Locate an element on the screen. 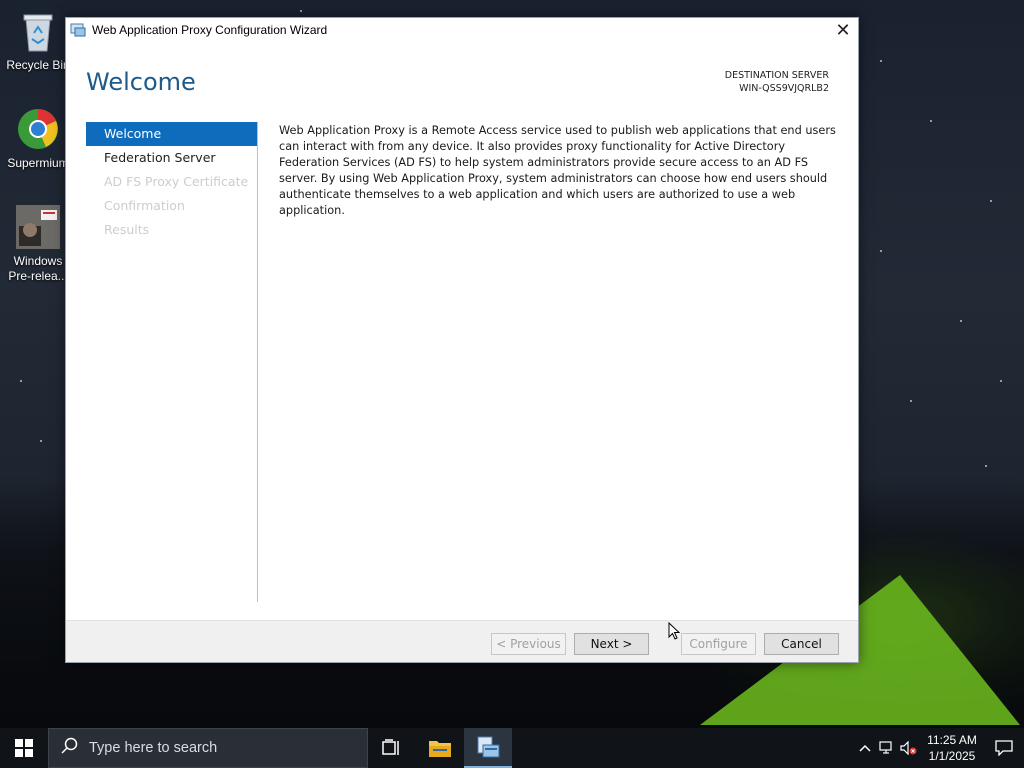 The image size is (1024, 768). recycle-bin-icon is located at coordinates (38, 31).